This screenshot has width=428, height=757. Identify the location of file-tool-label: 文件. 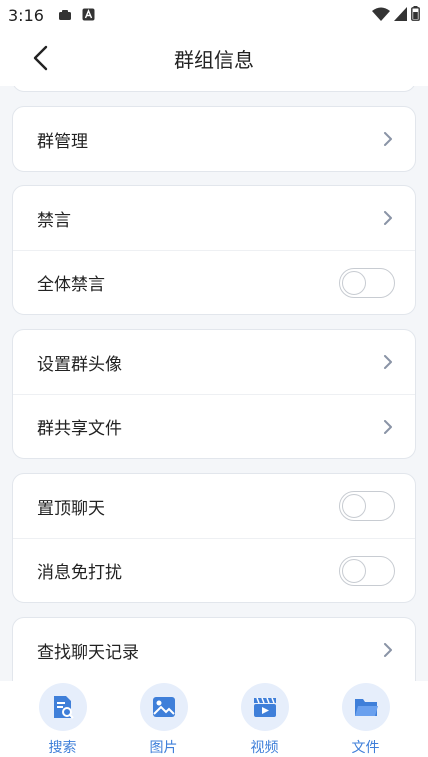
(365, 748).